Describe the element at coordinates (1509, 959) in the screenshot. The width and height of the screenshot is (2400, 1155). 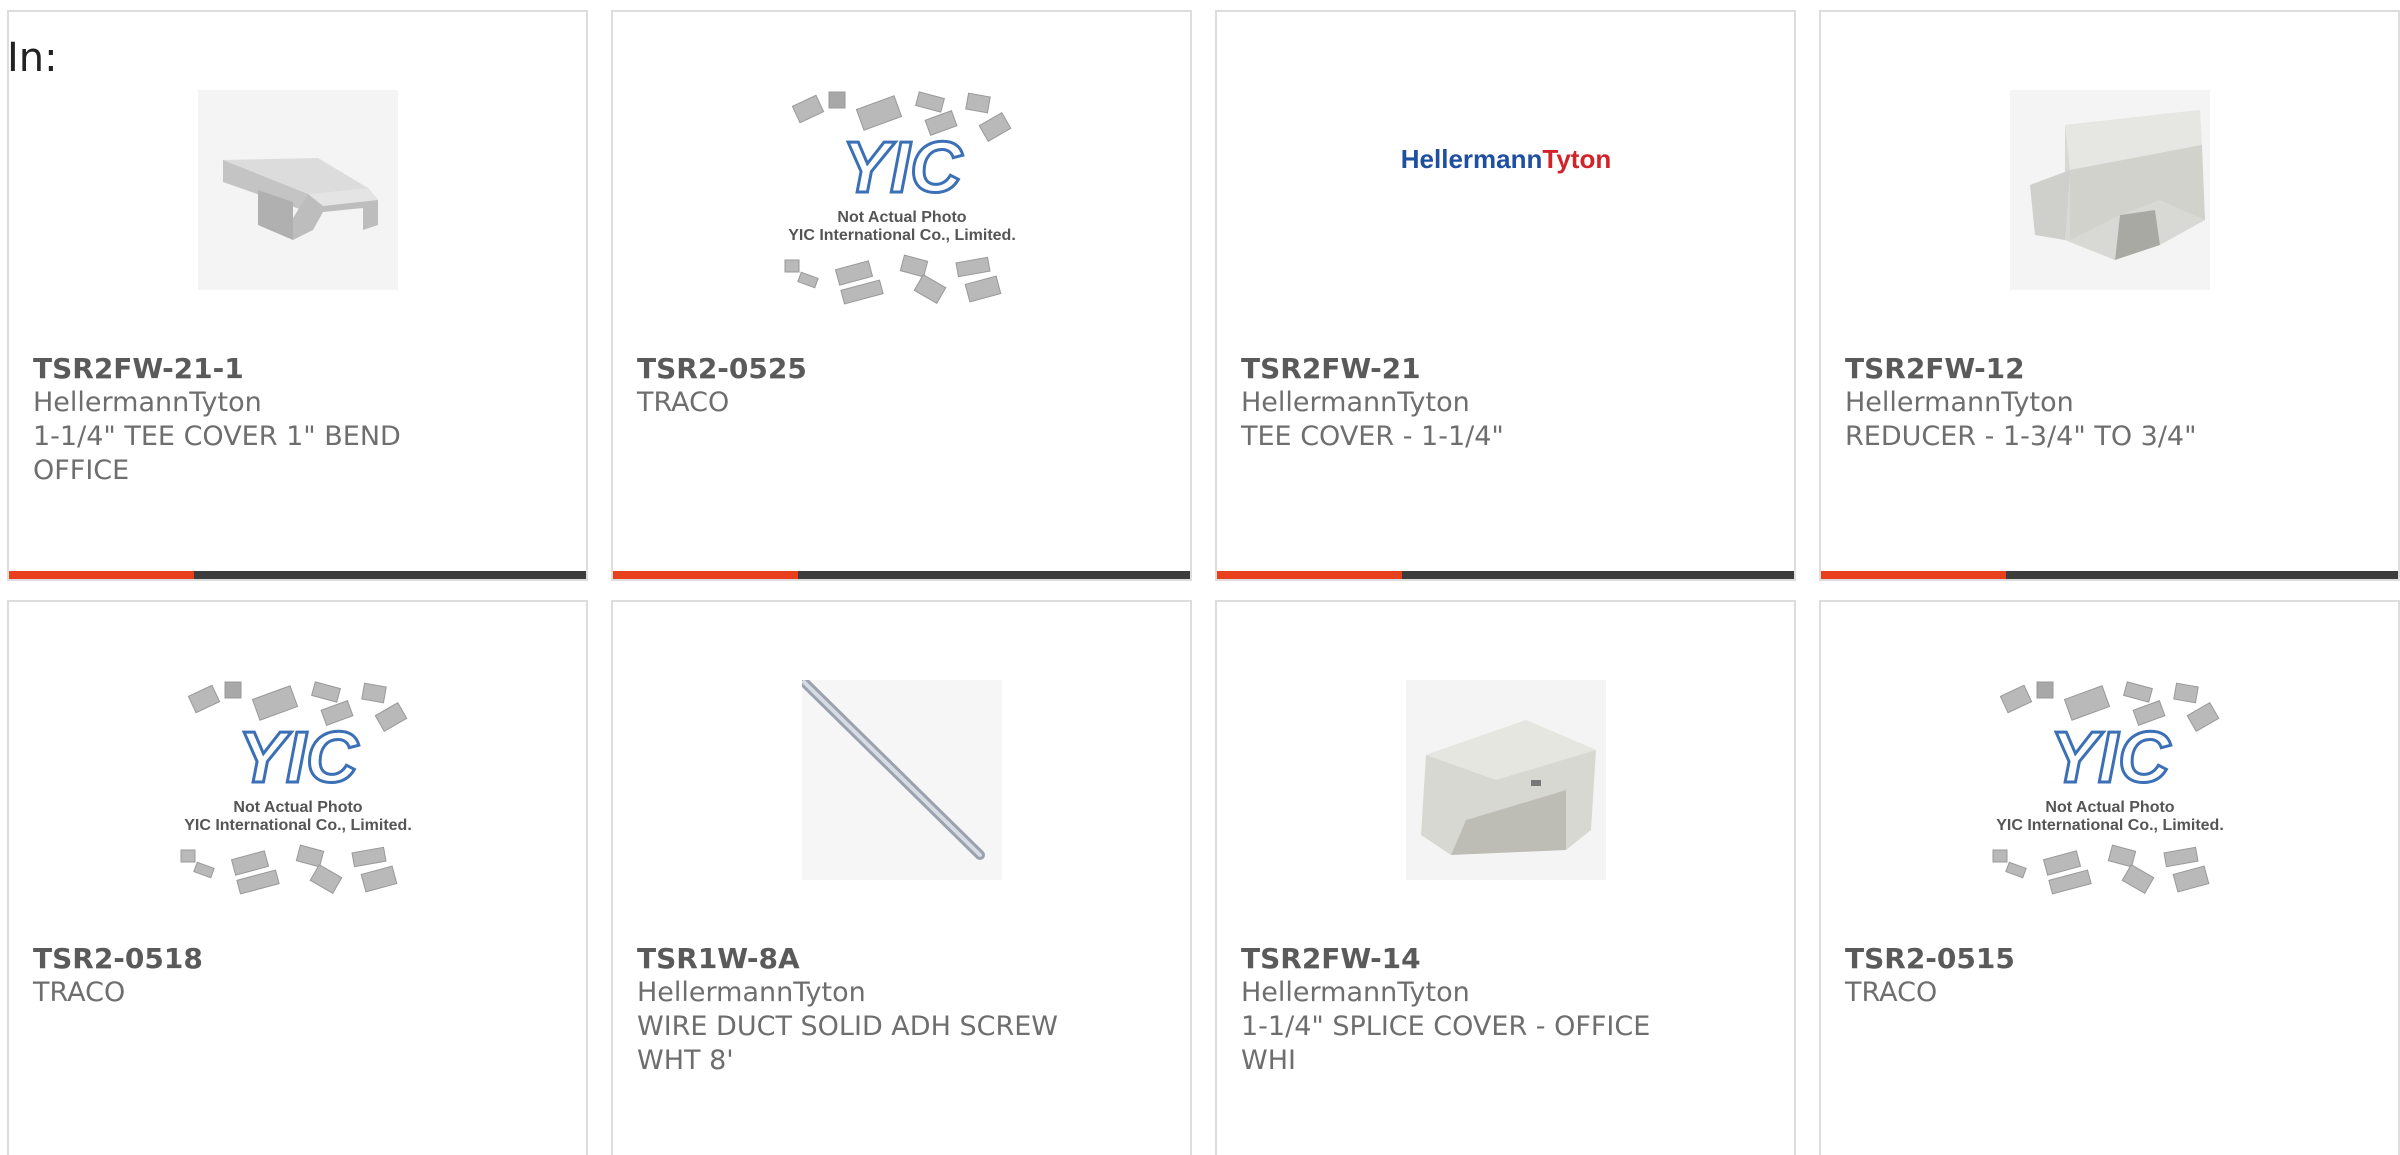
I see `part-number: TSR2FW-14` at that location.